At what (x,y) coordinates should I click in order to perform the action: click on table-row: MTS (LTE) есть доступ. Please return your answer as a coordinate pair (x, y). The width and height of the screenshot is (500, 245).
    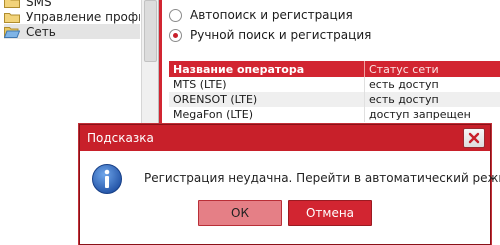
    Looking at the image, I should click on (334, 84).